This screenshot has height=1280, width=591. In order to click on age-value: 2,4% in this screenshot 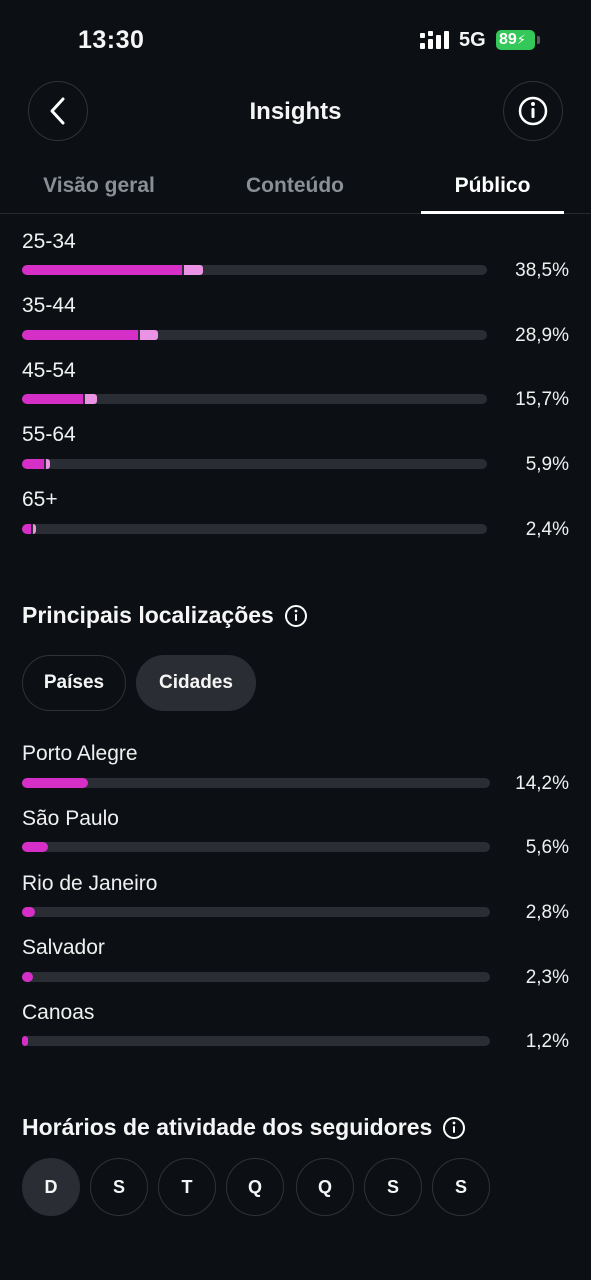, I will do `click(547, 529)`.